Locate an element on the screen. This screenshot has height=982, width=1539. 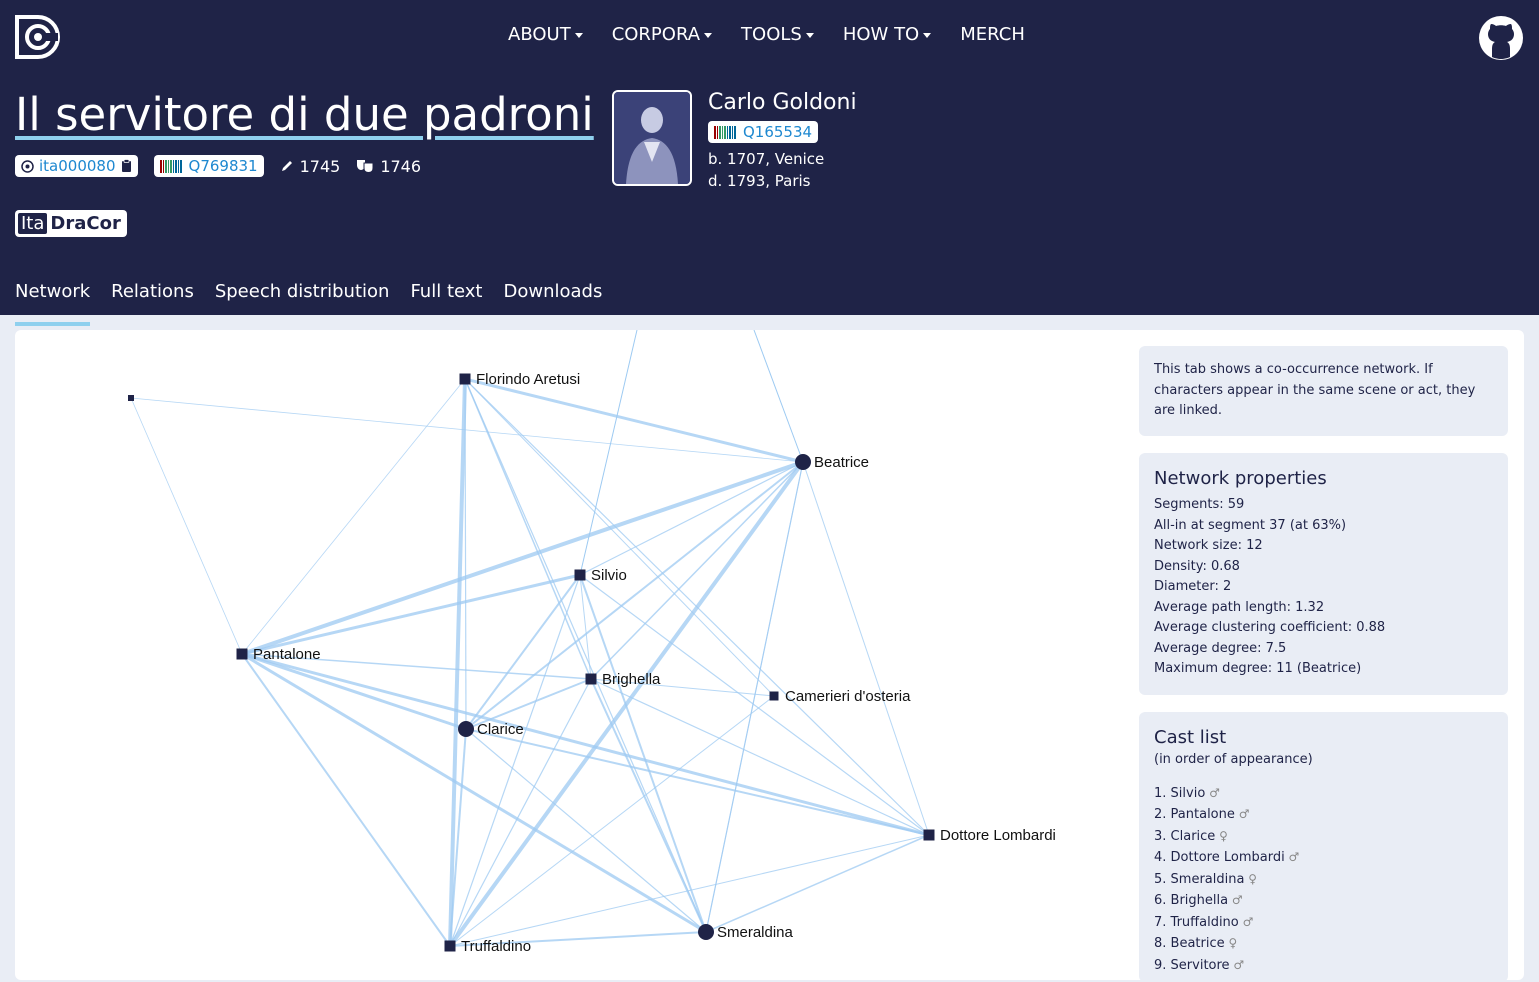
corpus-badge: Ita DraCor is located at coordinates (71, 223).